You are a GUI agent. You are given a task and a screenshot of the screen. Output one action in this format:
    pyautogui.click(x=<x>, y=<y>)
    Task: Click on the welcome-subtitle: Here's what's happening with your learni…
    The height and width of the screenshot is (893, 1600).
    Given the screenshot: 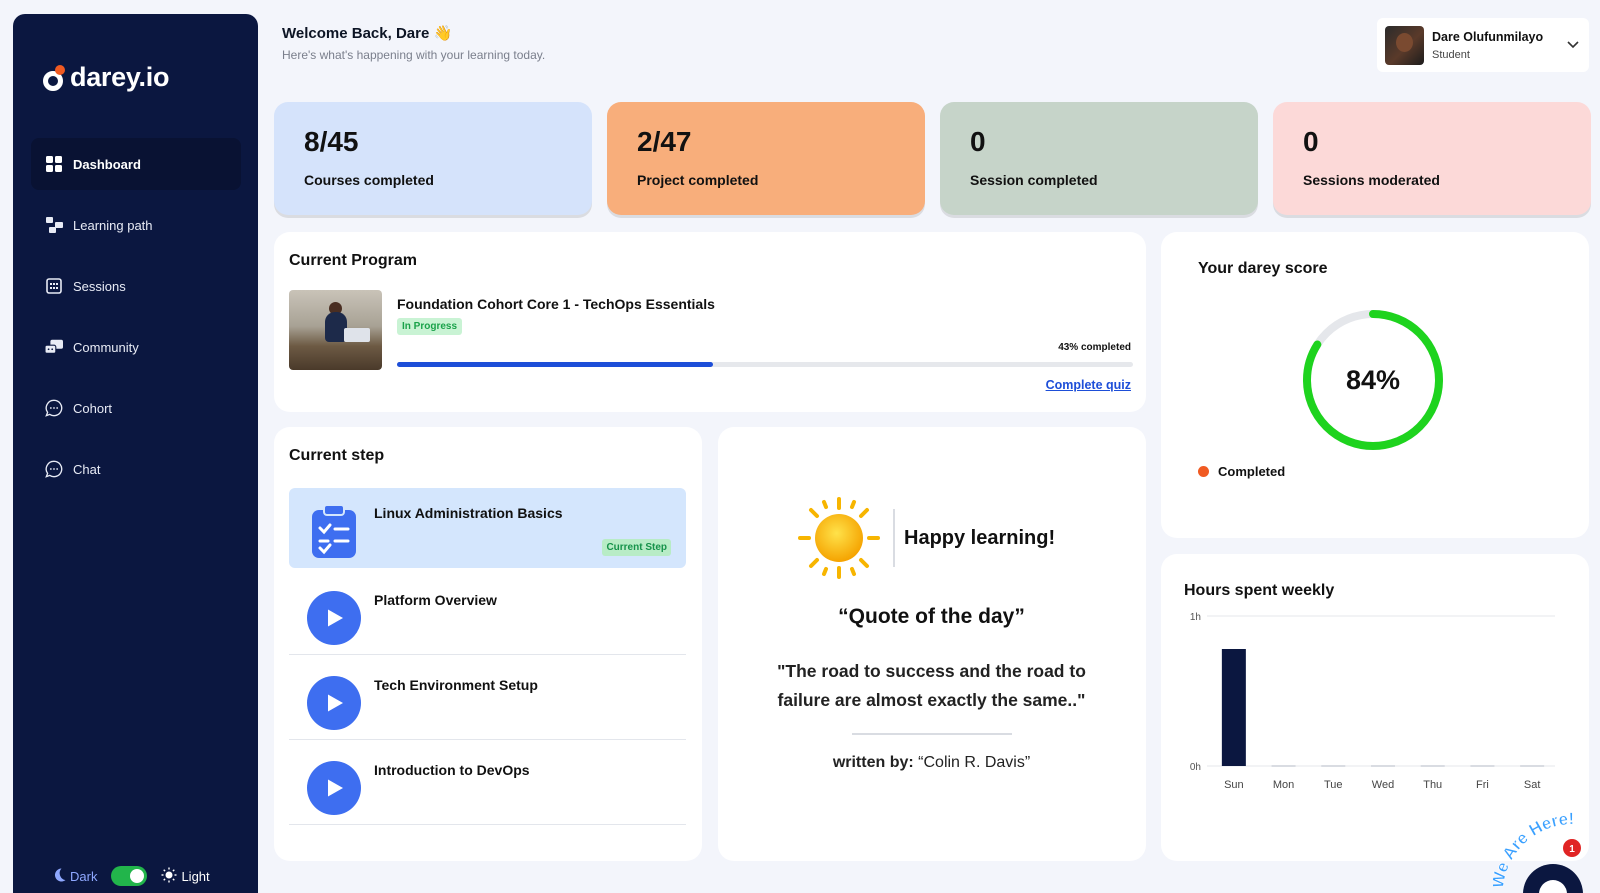 What is the action you would take?
    pyautogui.click(x=414, y=55)
    